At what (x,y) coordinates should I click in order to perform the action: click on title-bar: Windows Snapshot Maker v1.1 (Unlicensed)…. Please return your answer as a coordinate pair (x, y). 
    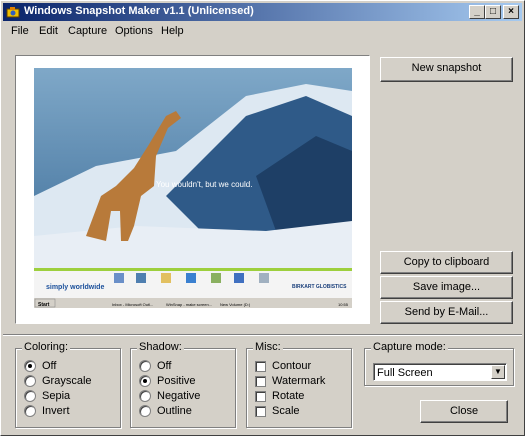
    Looking at the image, I should click on (262, 12).